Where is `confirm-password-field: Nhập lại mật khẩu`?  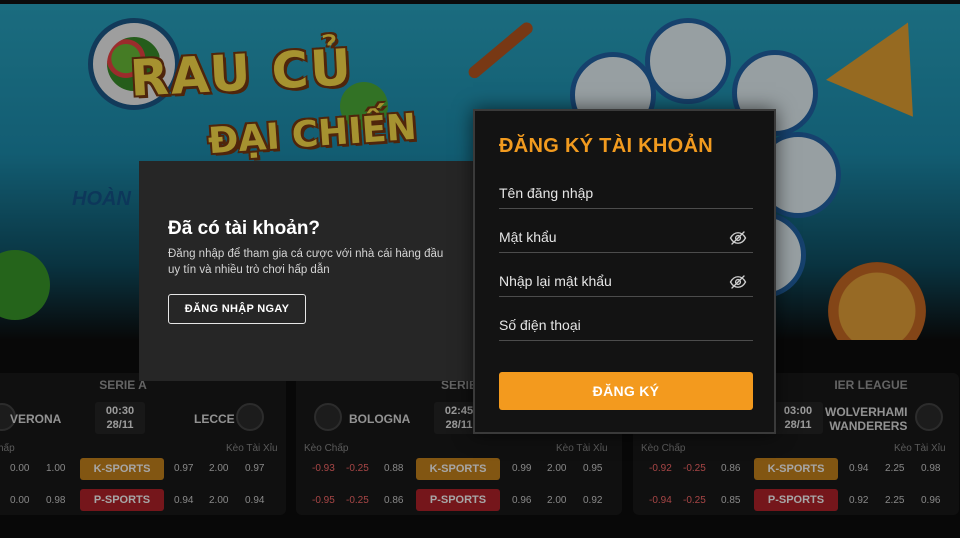 confirm-password-field: Nhập lại mật khẩu is located at coordinates (626, 282).